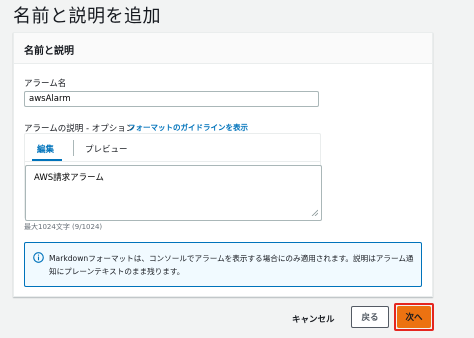 This screenshot has height=338, width=474. Describe the element at coordinates (45, 149) in the screenshot. I see `tab-edit: 編集` at that location.